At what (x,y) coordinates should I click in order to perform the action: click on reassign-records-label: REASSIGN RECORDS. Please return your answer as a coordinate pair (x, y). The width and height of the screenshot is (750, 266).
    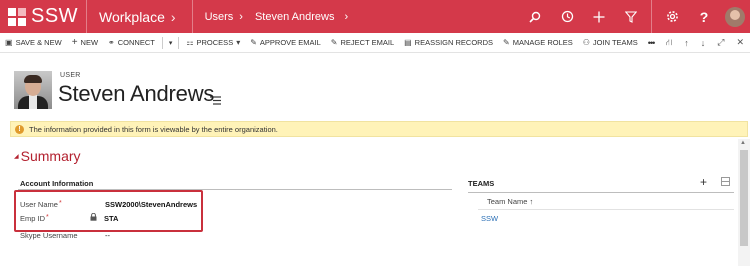
    Looking at the image, I should click on (454, 42).